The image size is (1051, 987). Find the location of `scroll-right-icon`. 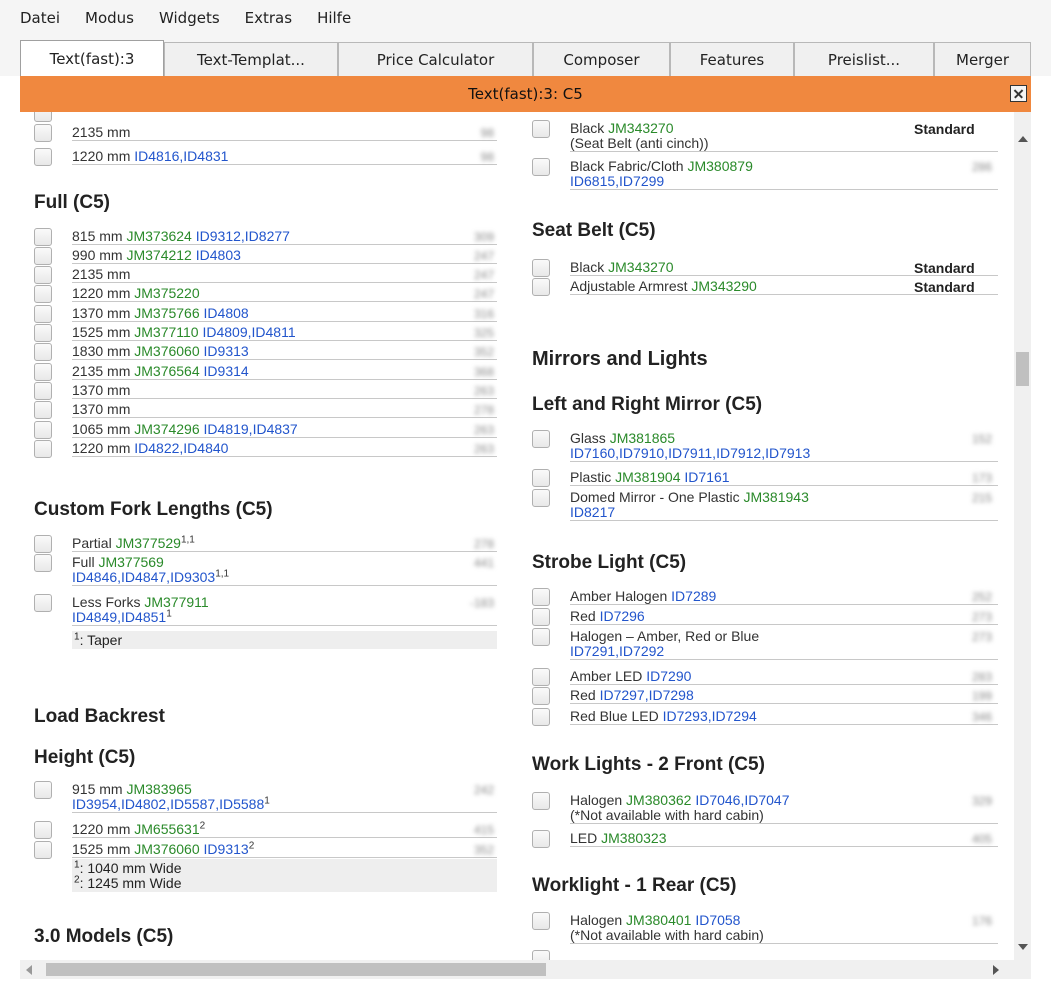

scroll-right-icon is located at coordinates (996, 970).